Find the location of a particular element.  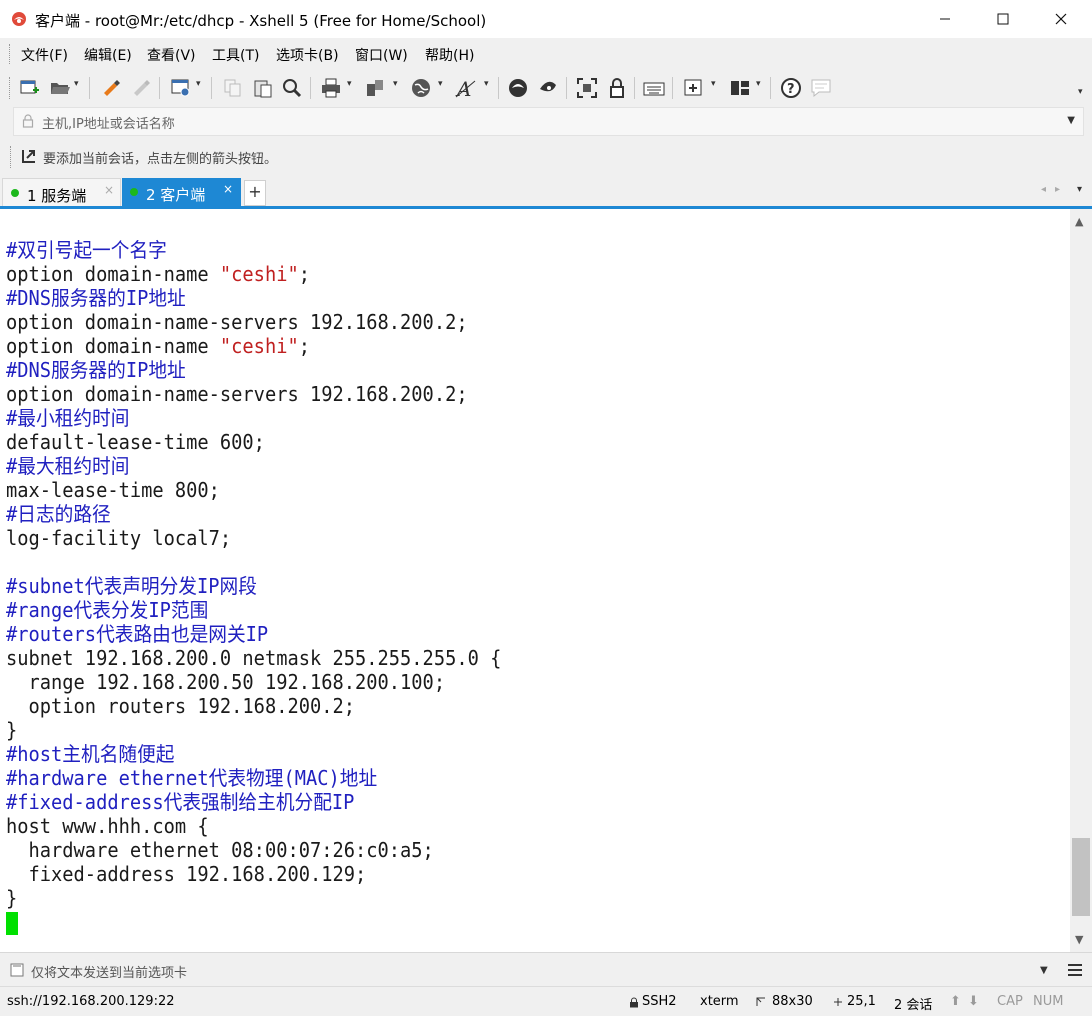

minimize-icon is located at coordinates (945, 19).